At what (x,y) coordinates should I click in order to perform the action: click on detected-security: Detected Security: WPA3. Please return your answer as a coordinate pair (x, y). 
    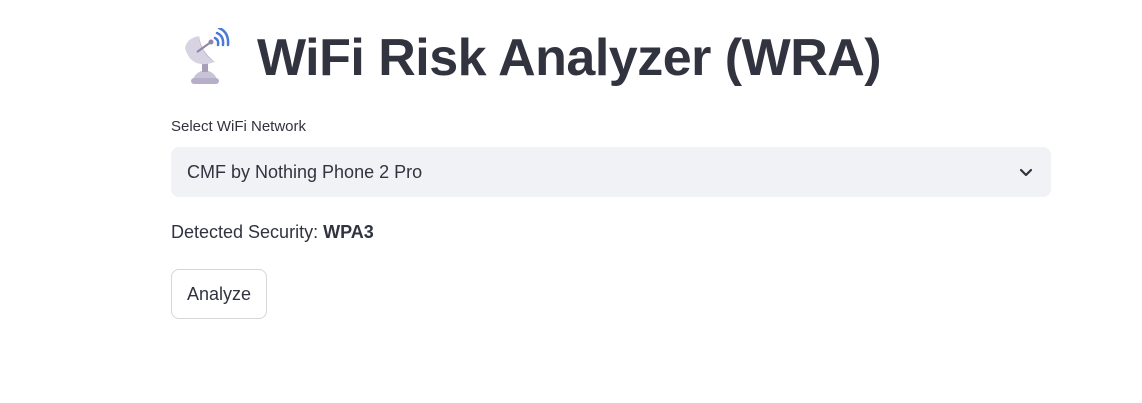
    Looking at the image, I should click on (272, 232).